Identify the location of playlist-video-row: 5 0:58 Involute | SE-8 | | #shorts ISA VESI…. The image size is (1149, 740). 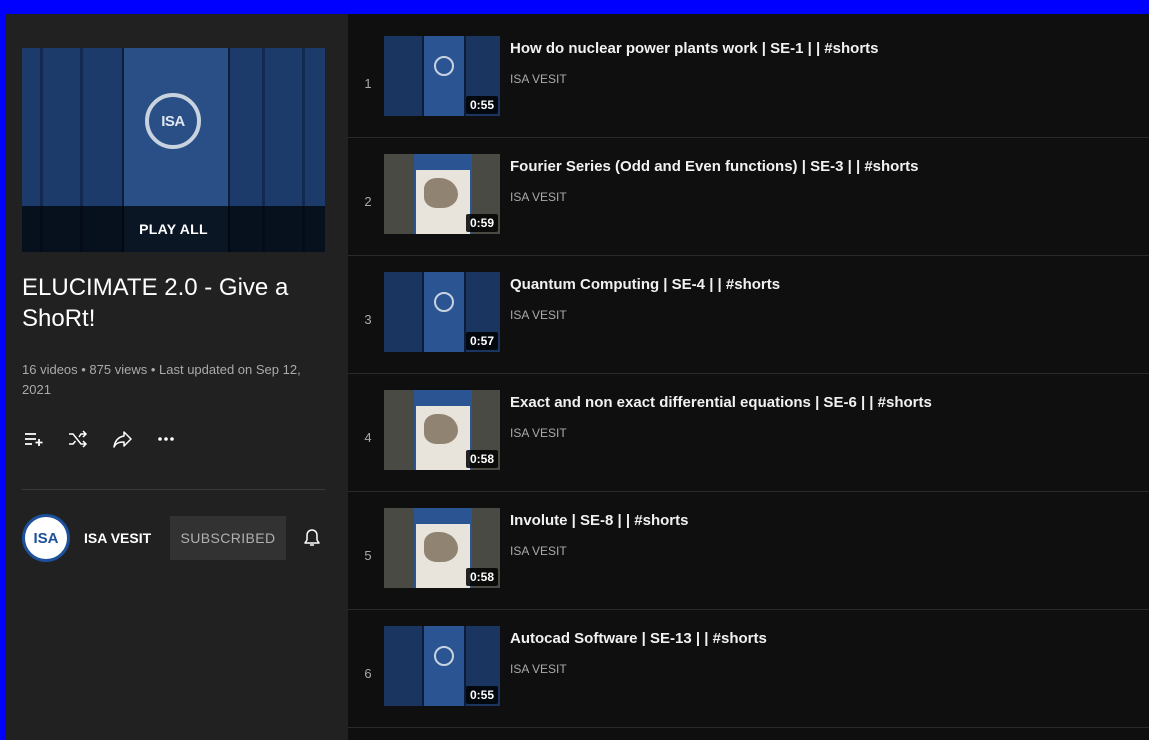
(748, 551).